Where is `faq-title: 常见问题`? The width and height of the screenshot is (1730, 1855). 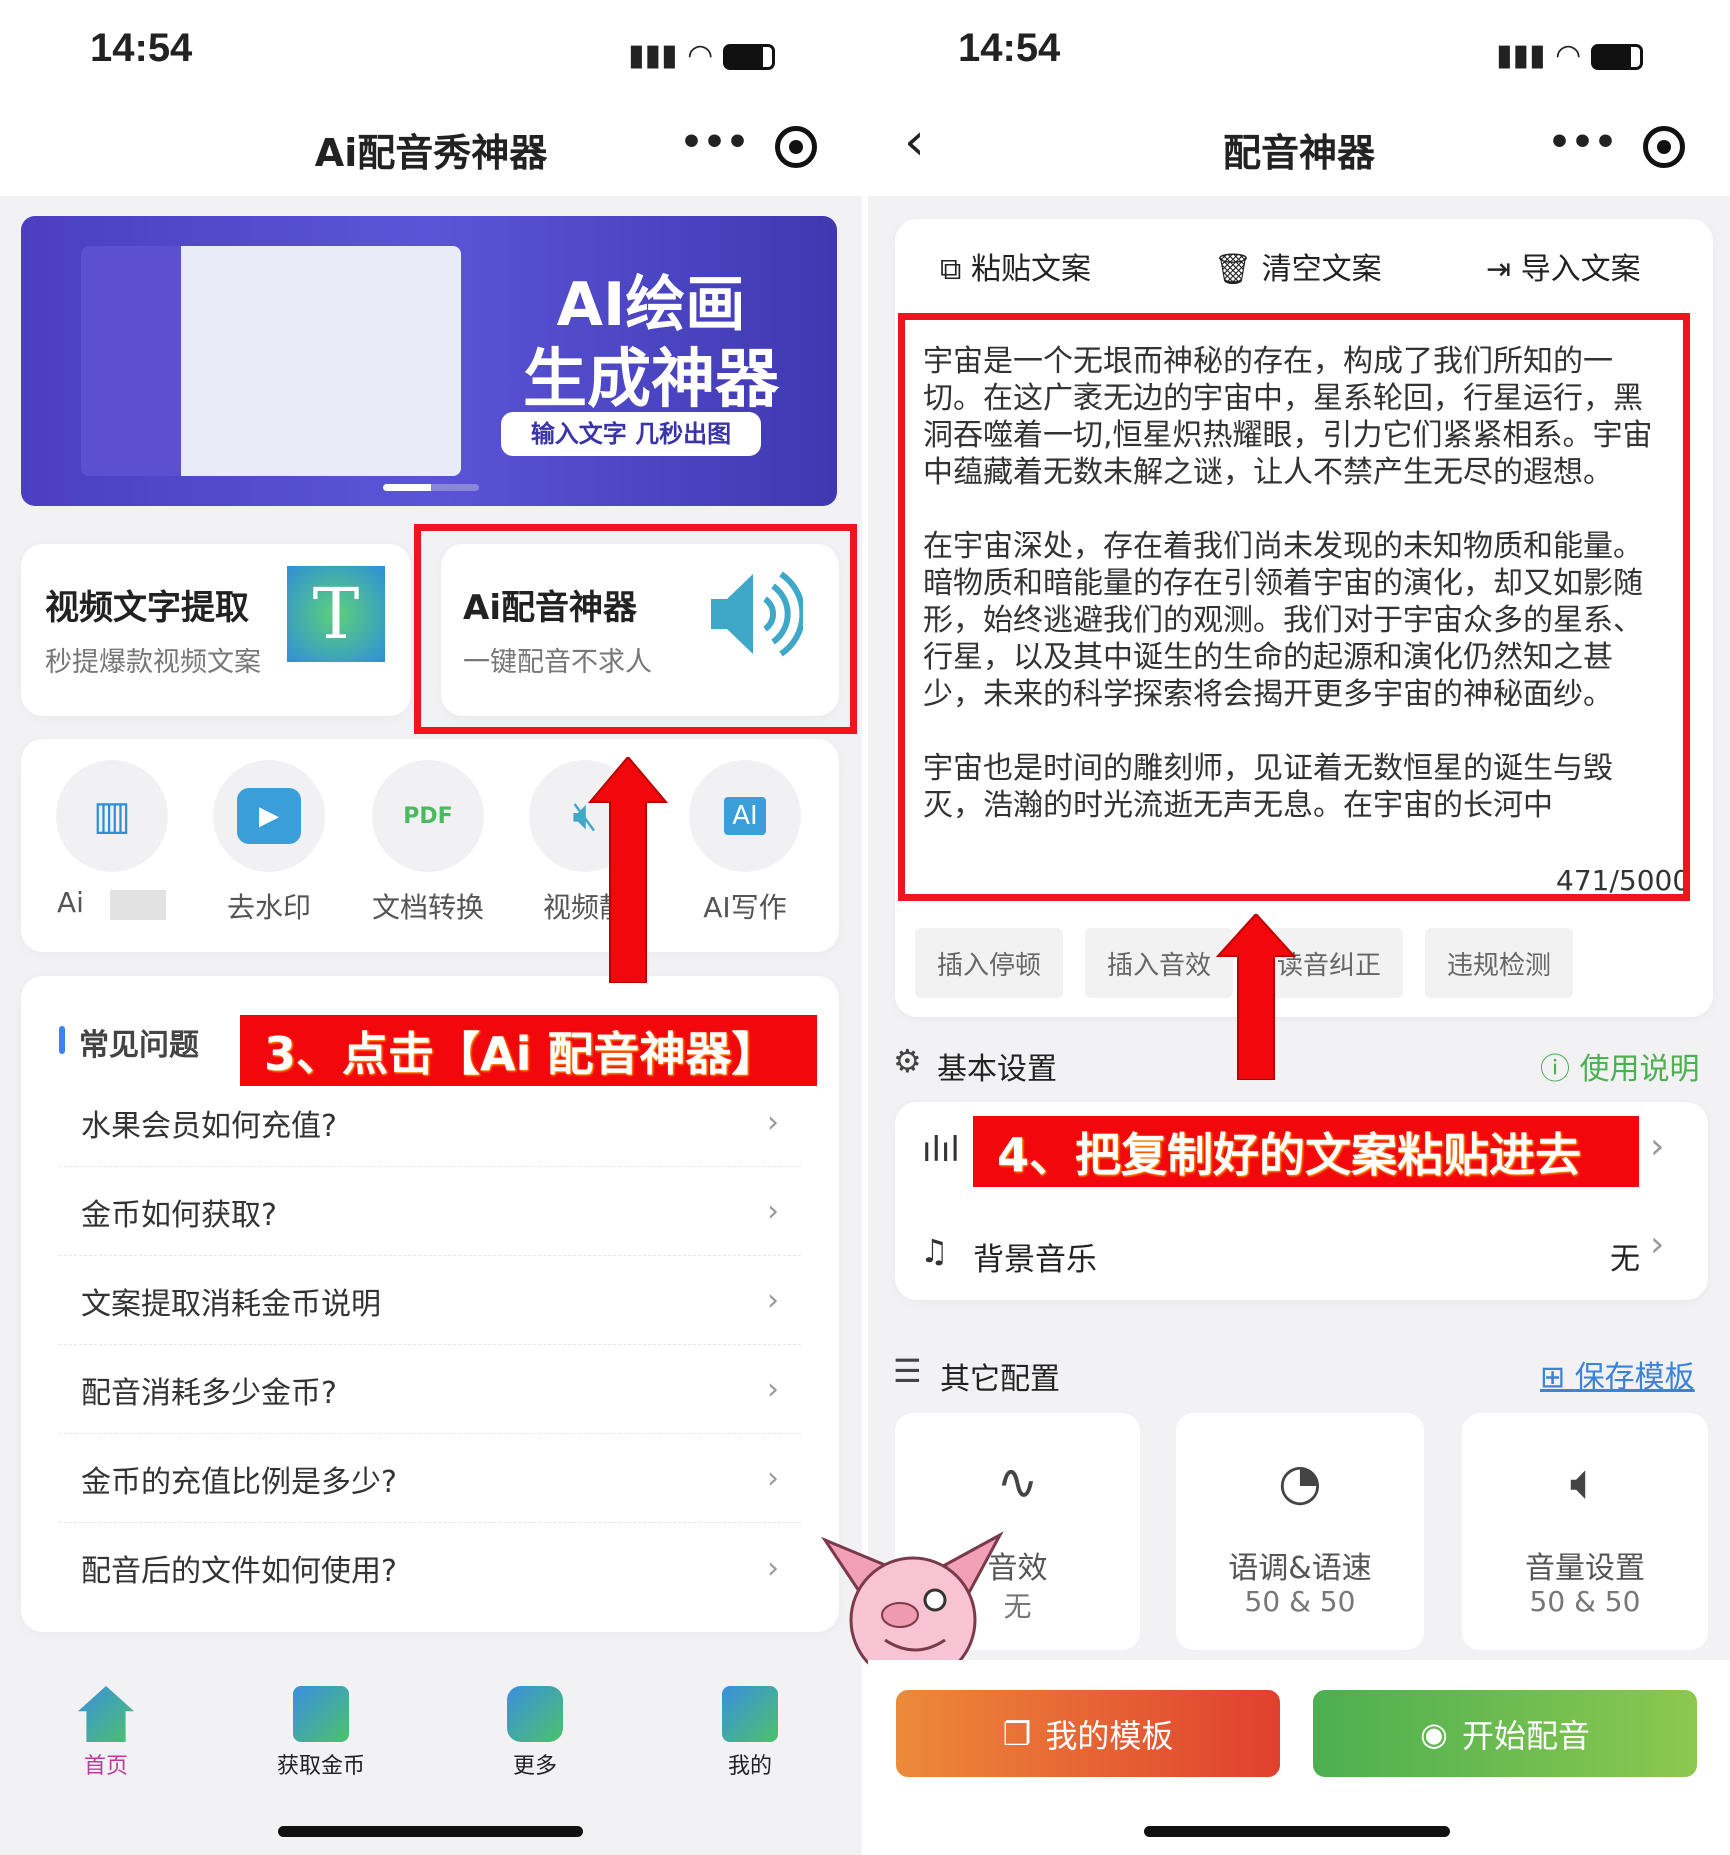
faq-title: 常见问题 is located at coordinates (139, 1045).